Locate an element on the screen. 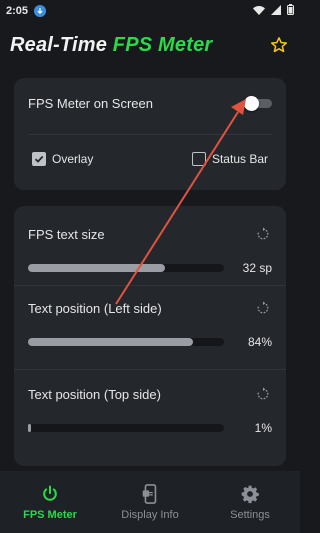 The width and height of the screenshot is (320, 533). text-position-left-slider is located at coordinates (126, 342).